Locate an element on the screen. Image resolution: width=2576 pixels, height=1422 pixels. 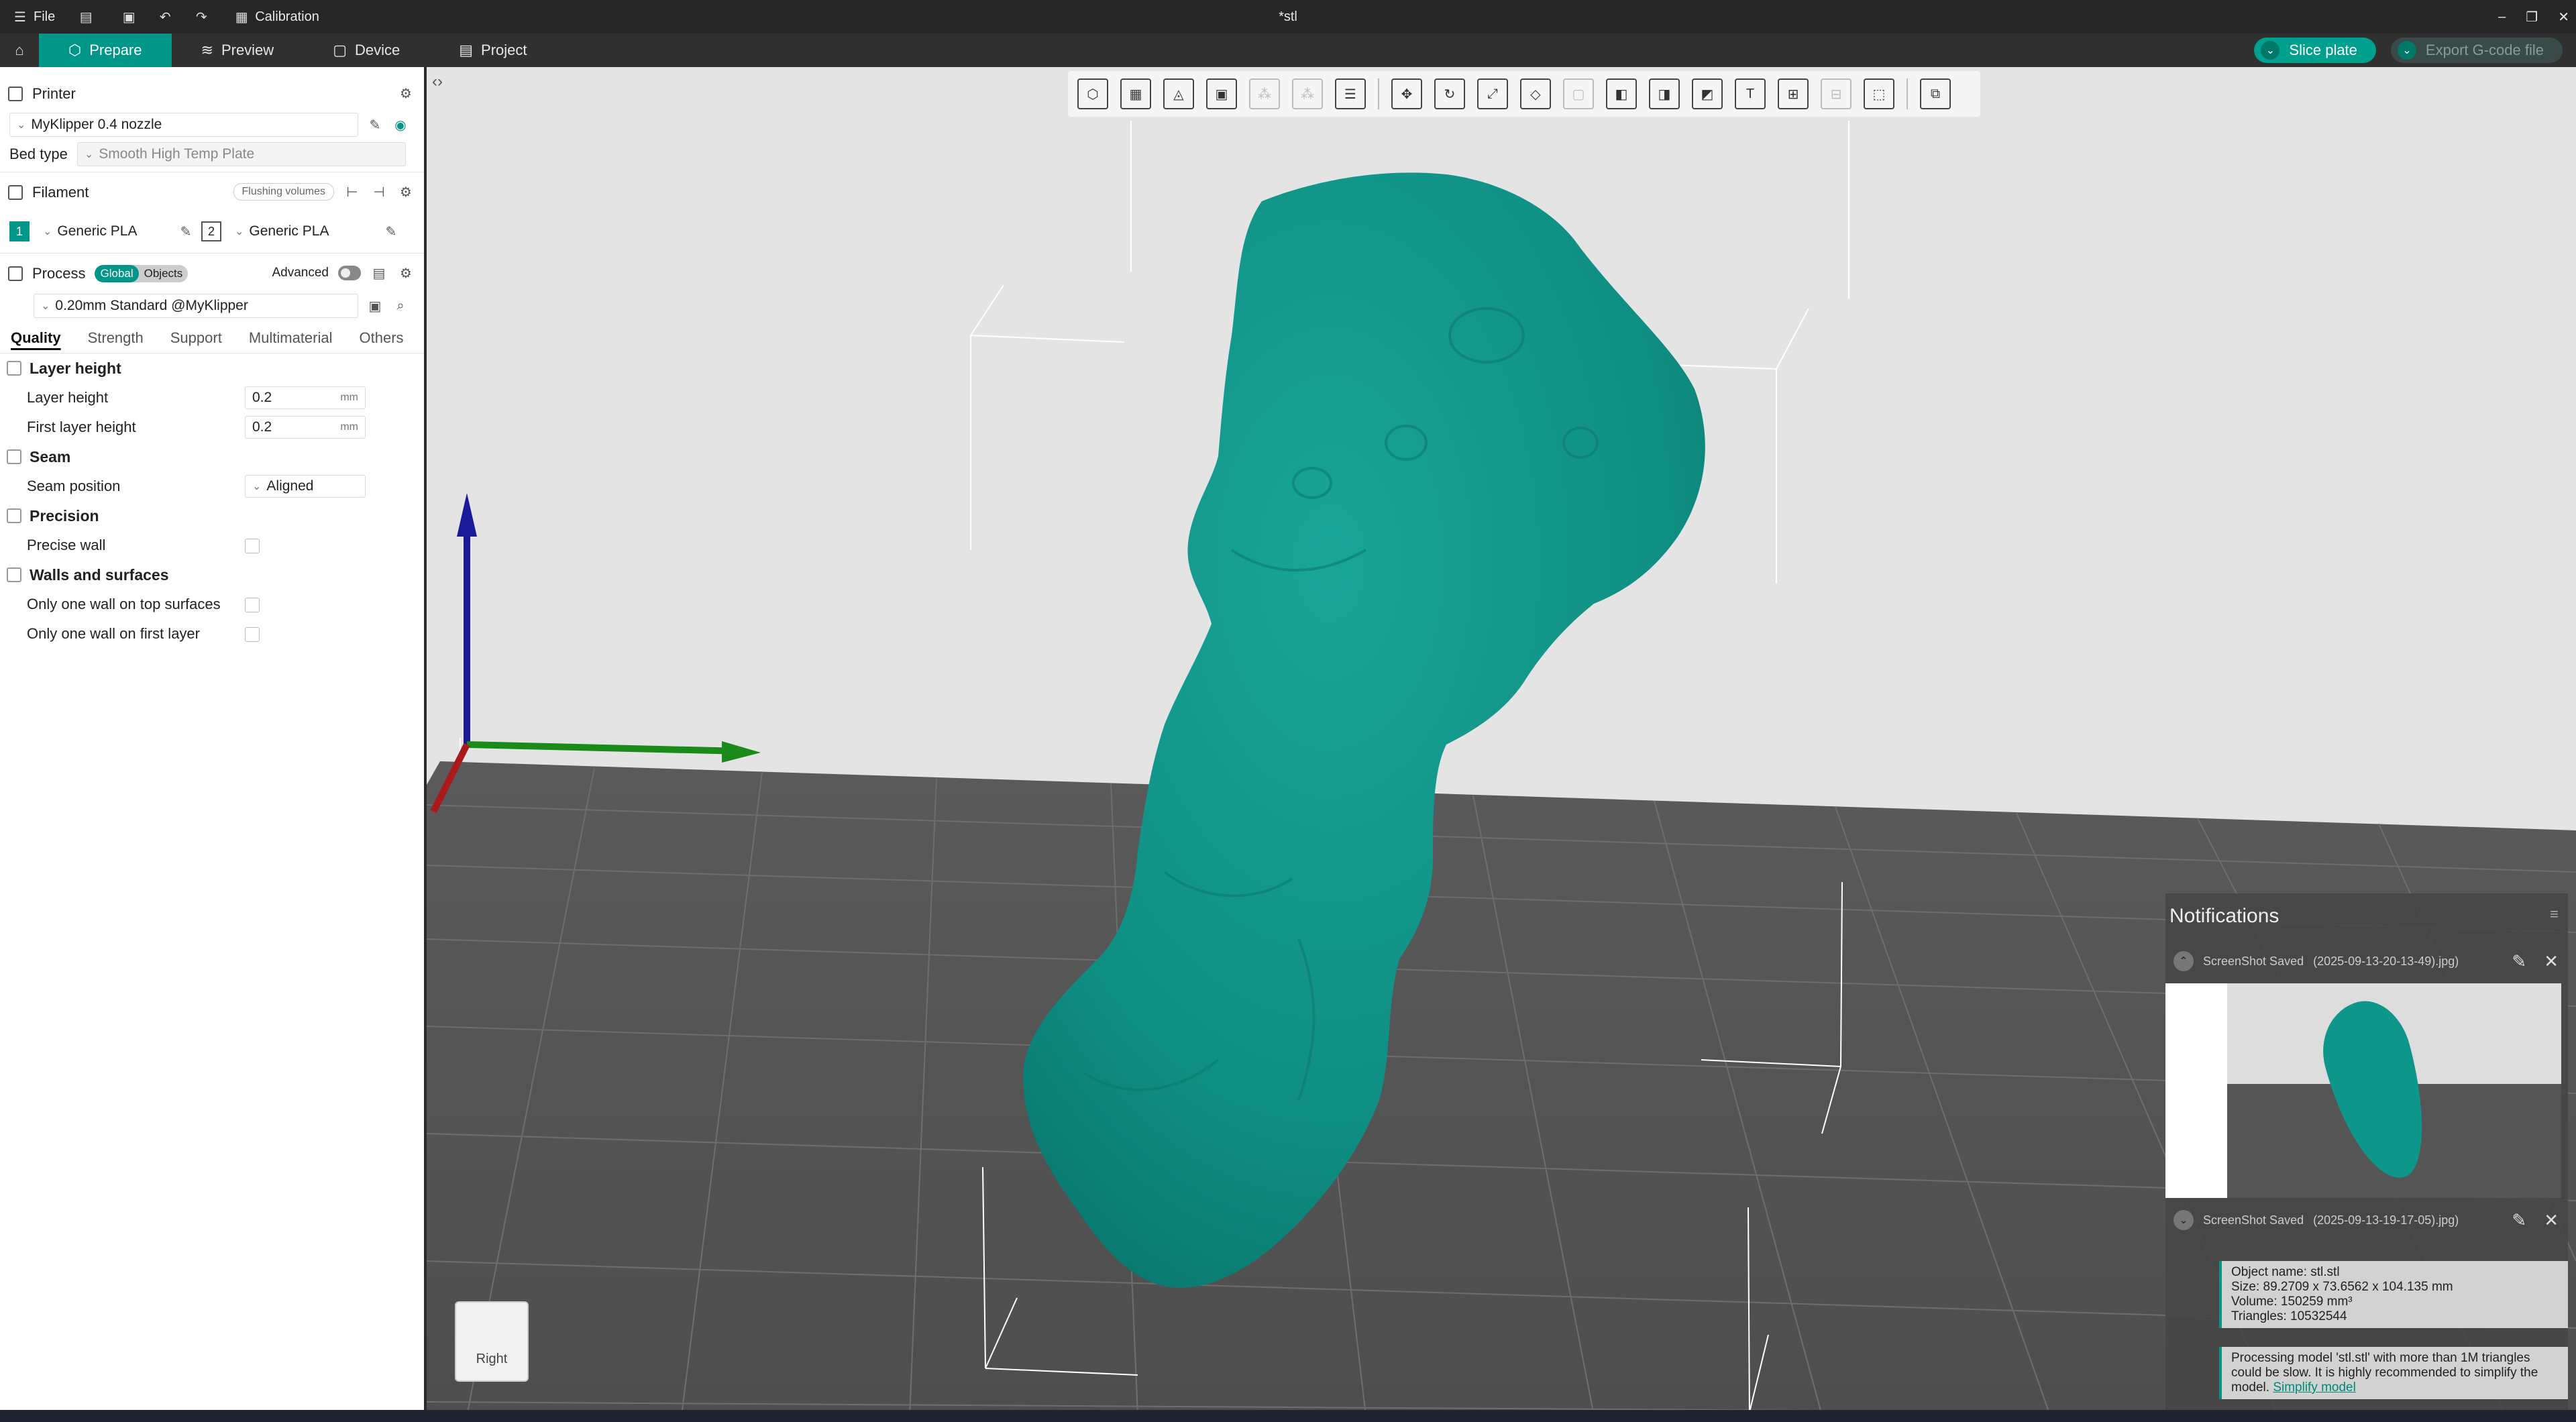
filament-select-2: ⌄ Generic PLA is located at coordinates (302, 231).